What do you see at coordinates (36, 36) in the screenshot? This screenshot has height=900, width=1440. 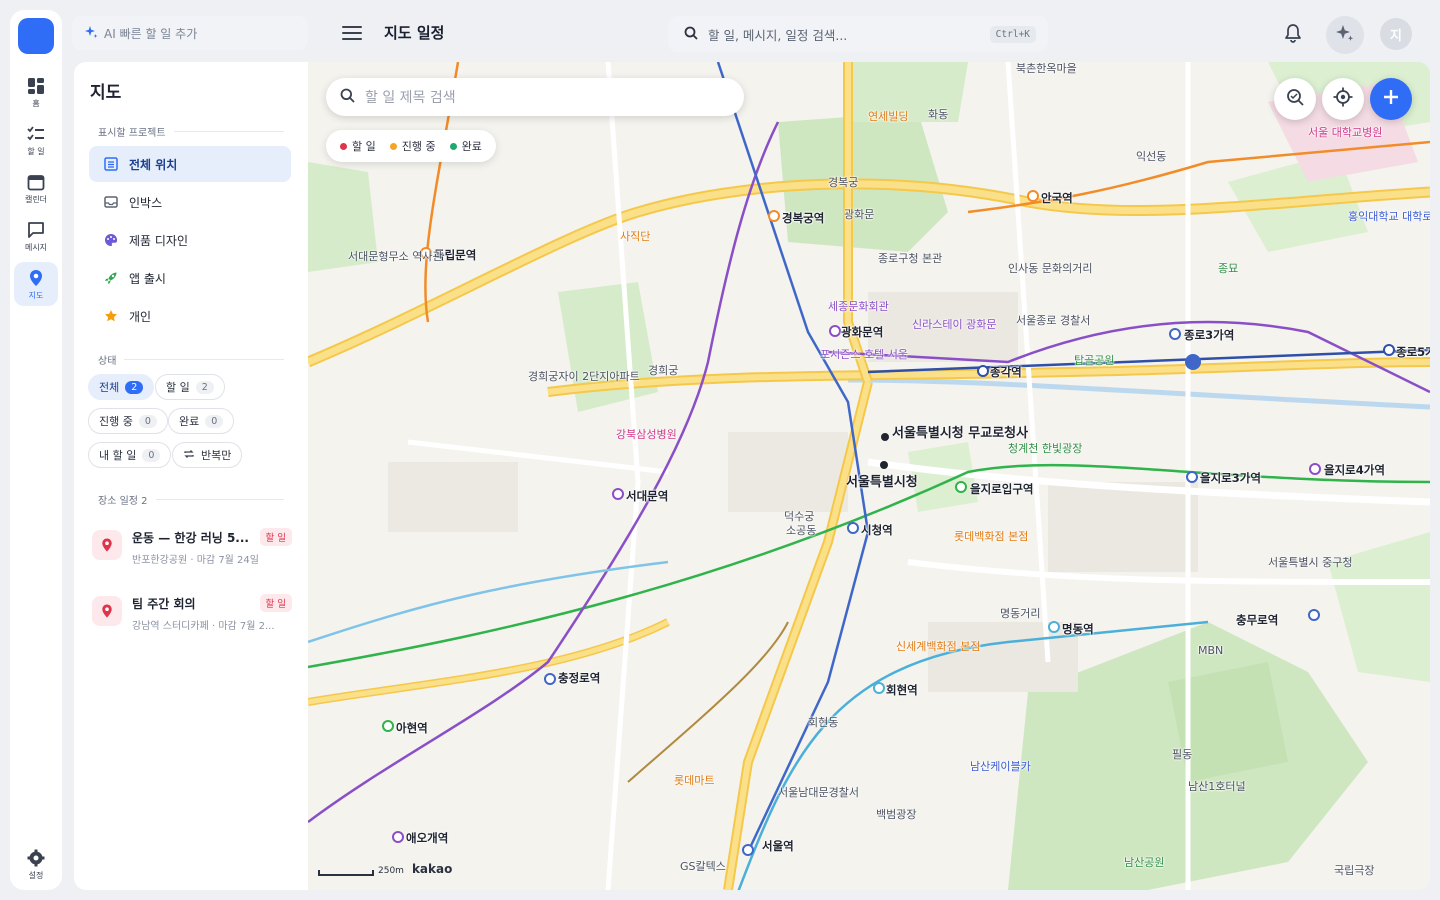 I see `app-logo` at bounding box center [36, 36].